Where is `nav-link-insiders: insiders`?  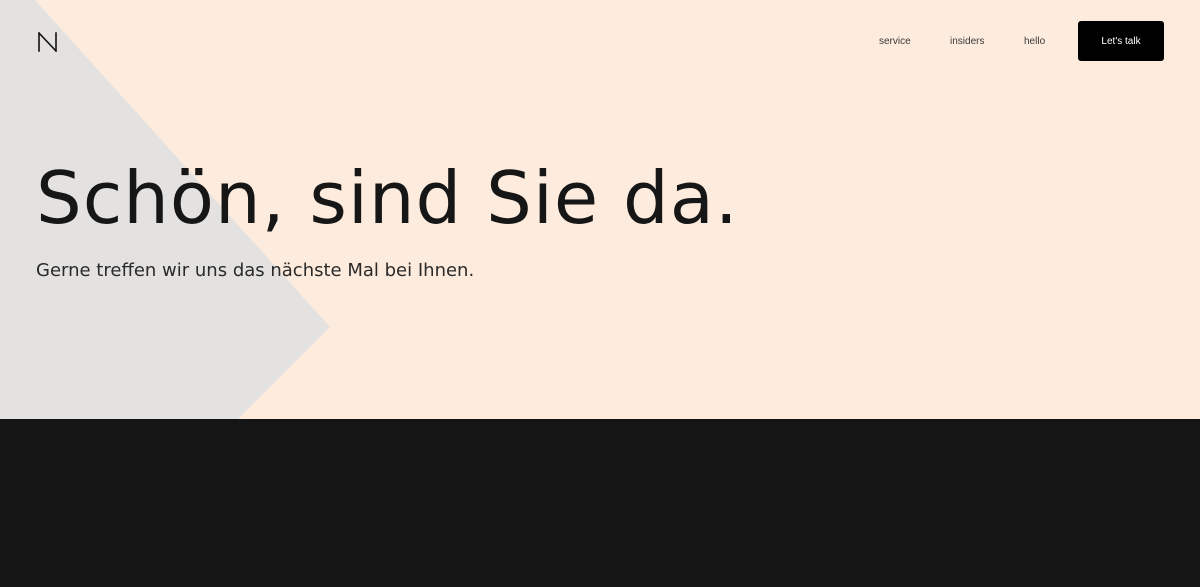 nav-link-insiders: insiders is located at coordinates (967, 41).